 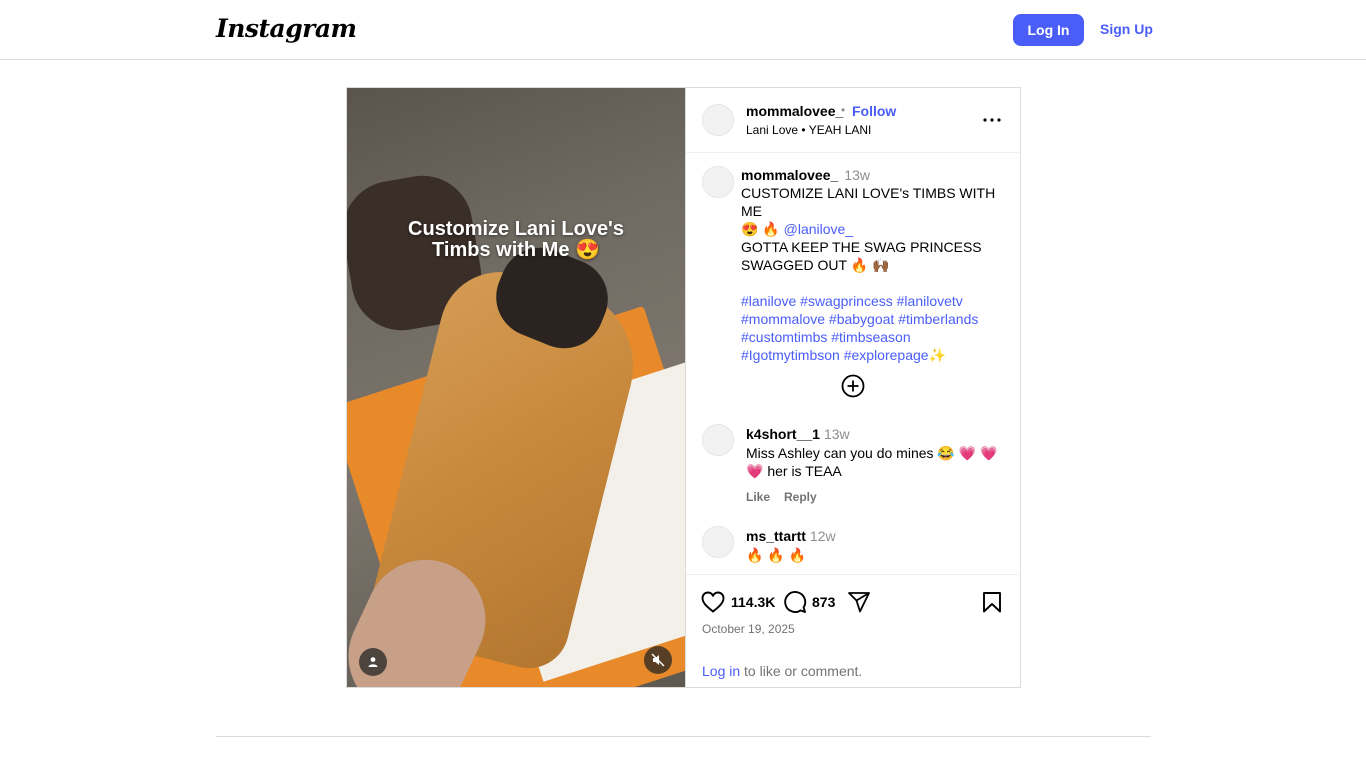 I want to click on save-button, so click(x=992, y=602).